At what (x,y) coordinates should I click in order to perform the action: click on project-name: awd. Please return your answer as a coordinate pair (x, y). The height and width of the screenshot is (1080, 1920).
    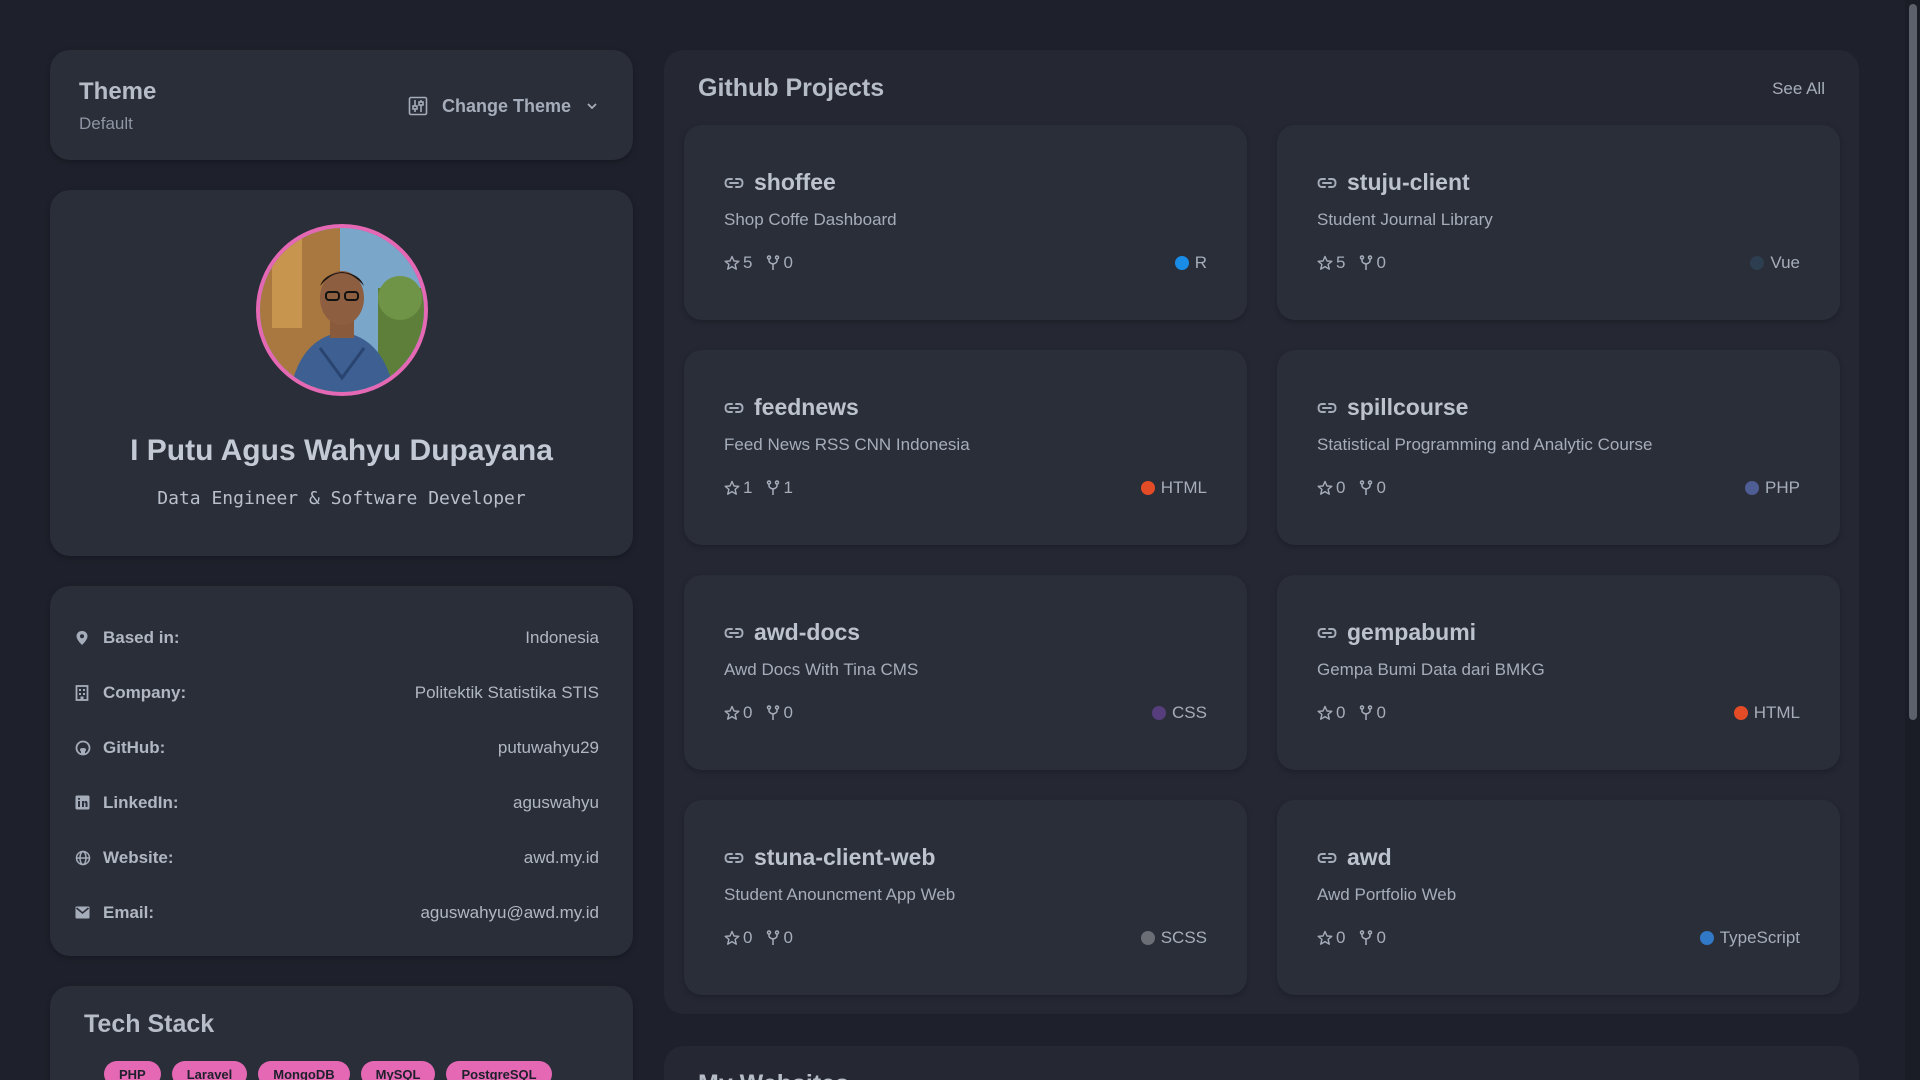
    Looking at the image, I should click on (1369, 857).